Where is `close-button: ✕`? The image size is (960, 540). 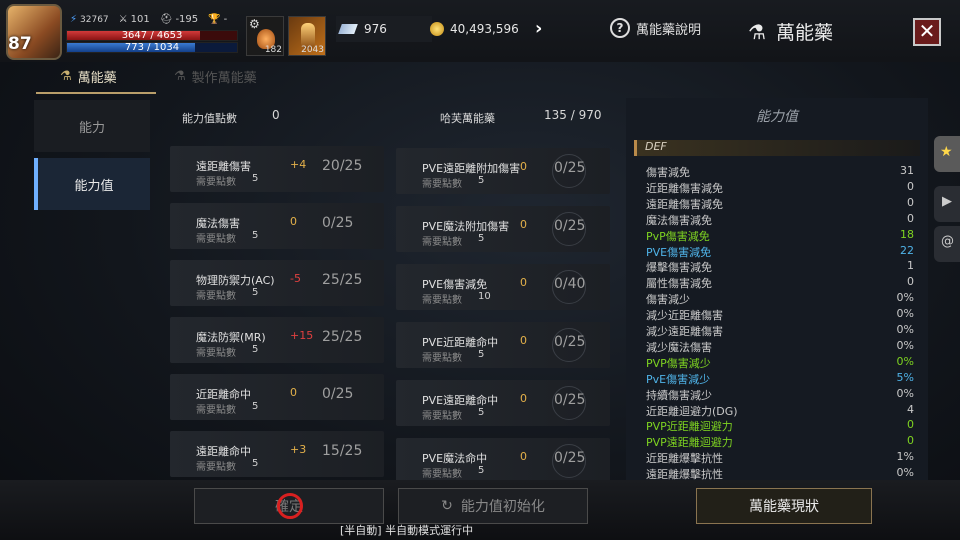 close-button: ✕ is located at coordinates (927, 32).